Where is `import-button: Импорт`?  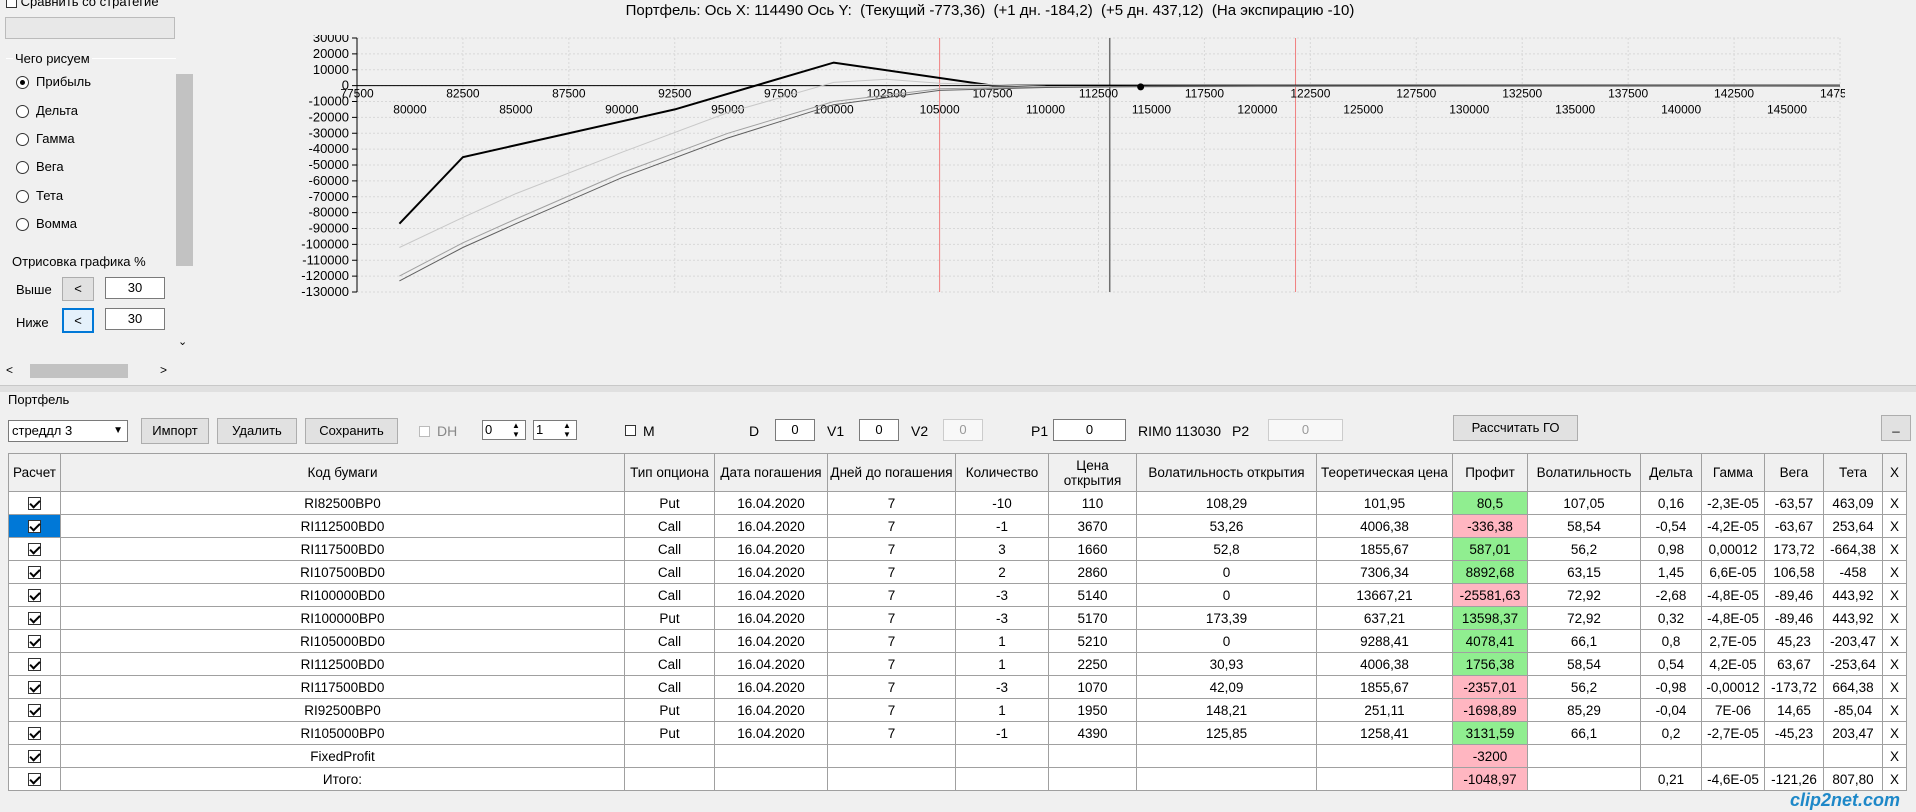 import-button: Импорт is located at coordinates (175, 431).